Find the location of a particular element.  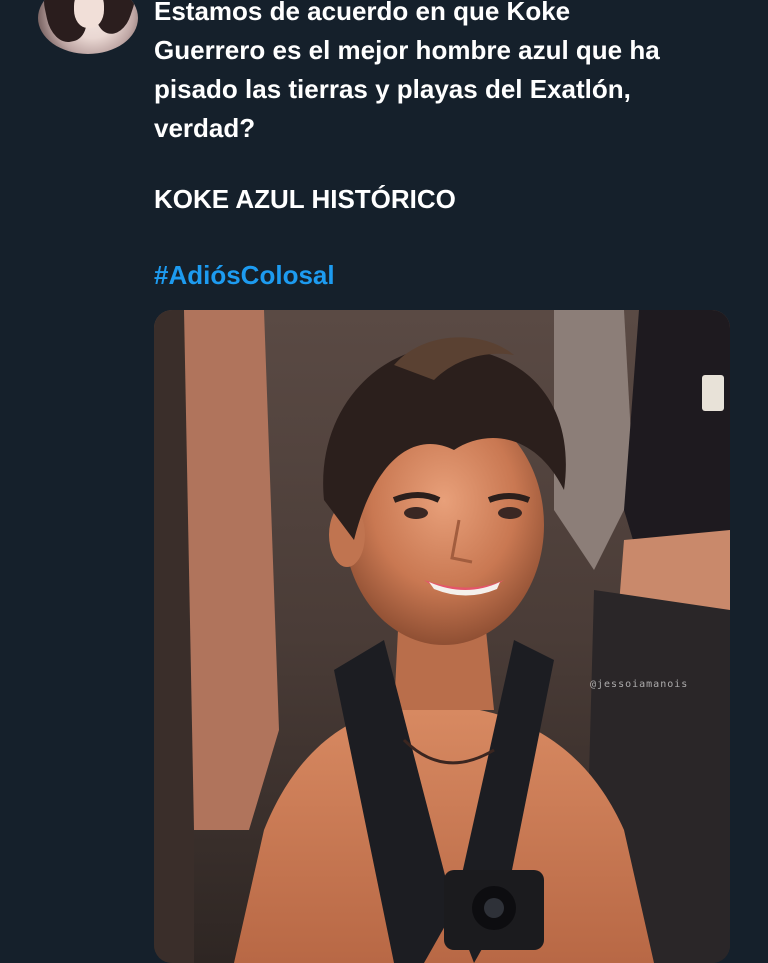

author-avatar is located at coordinates (88, 27).